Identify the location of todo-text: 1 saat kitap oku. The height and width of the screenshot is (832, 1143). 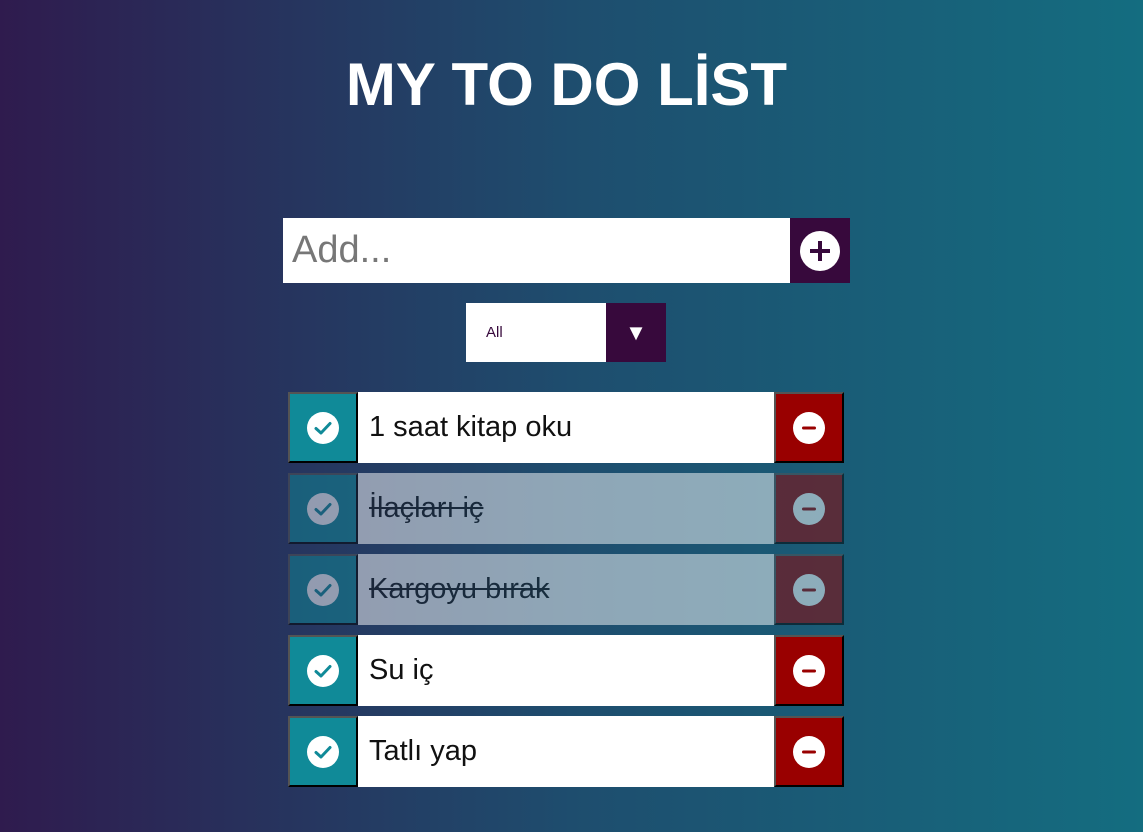
(566, 427).